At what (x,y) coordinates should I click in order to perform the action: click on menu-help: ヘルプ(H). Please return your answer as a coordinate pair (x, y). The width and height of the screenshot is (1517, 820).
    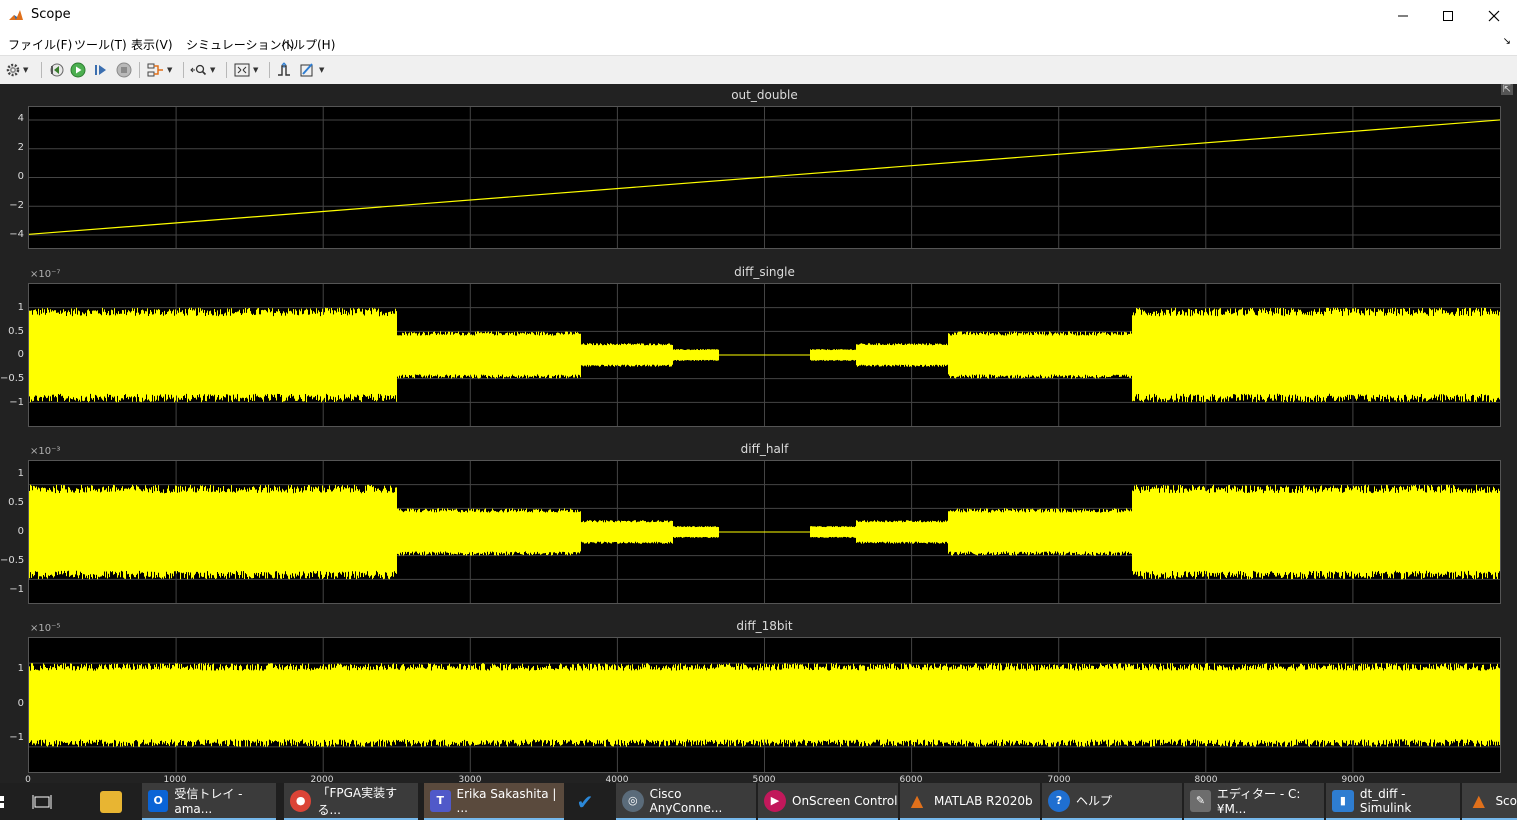
    Looking at the image, I should click on (308, 44).